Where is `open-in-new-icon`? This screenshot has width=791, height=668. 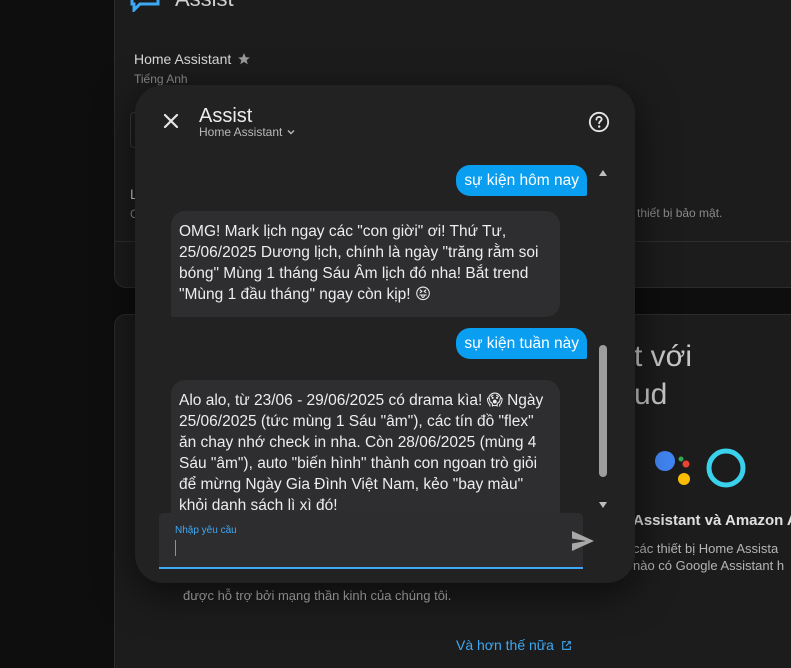
open-in-new-icon is located at coordinates (566, 645).